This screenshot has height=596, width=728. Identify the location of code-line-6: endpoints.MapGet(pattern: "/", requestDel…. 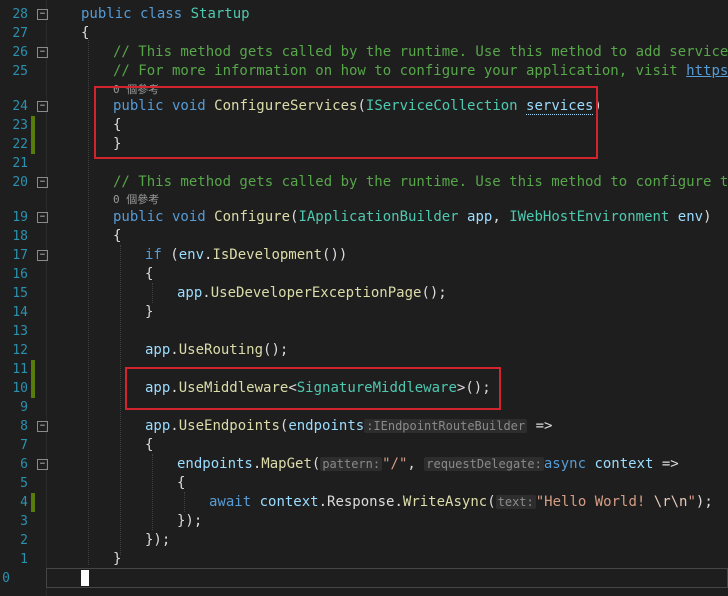
(428, 464).